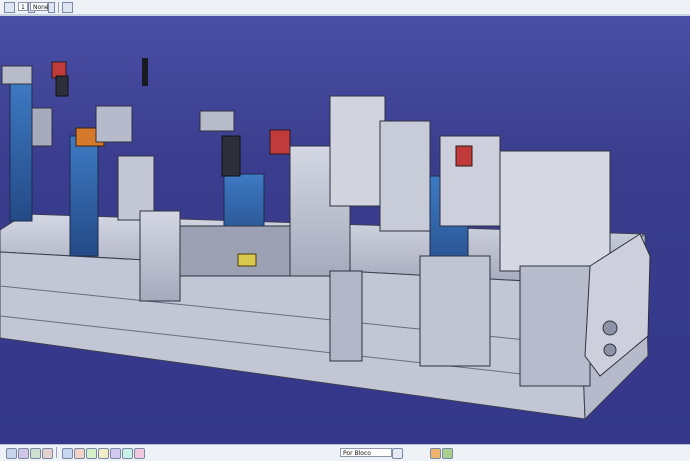 The width and height of the screenshot is (690, 461). What do you see at coordinates (67, 453) in the screenshot?
I see `fit-all-icon` at bounding box center [67, 453].